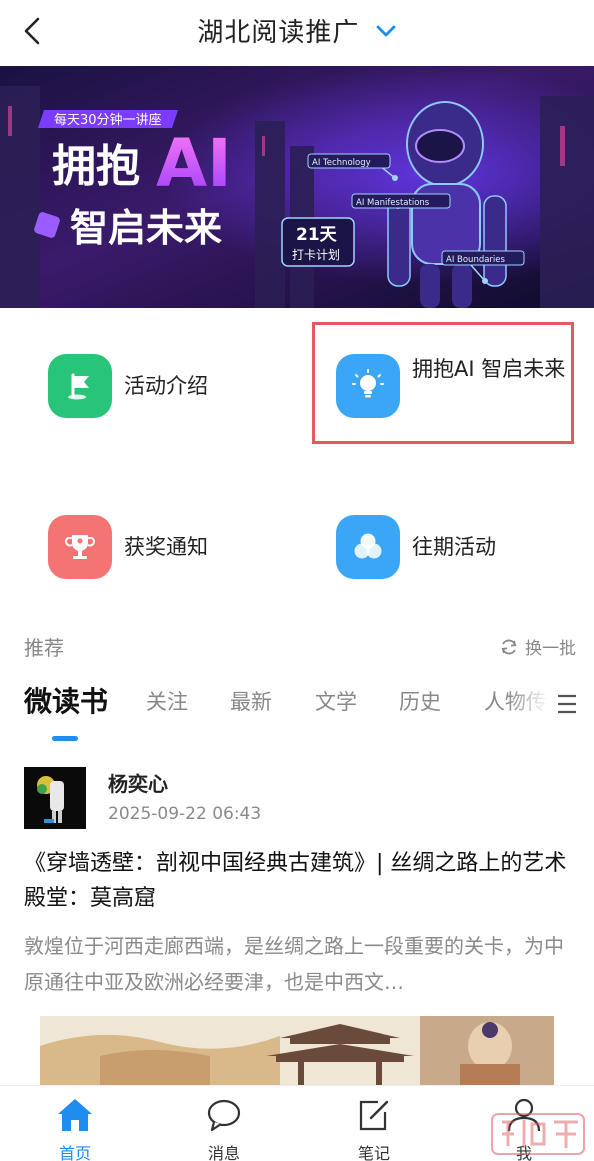 The height and width of the screenshot is (1161, 594). Describe the element at coordinates (368, 547) in the screenshot. I see `circles-icon` at that location.